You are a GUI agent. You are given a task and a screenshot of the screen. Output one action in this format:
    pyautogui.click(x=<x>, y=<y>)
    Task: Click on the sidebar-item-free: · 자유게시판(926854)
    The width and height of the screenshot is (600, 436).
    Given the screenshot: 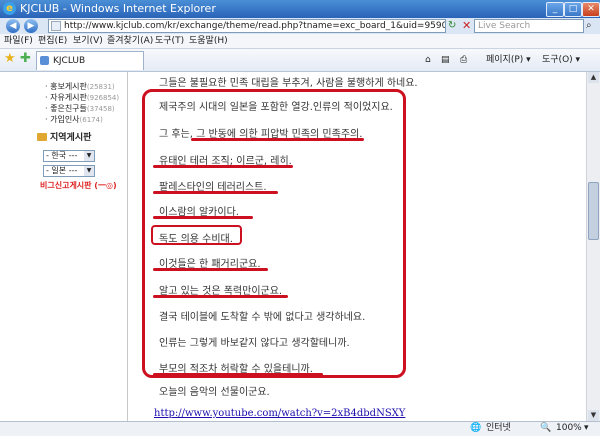 What is the action you would take?
    pyautogui.click(x=82, y=97)
    